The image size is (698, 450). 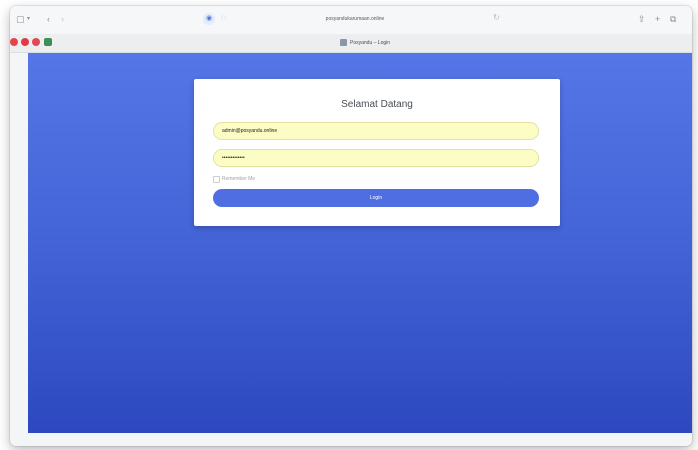 What do you see at coordinates (657, 19) in the screenshot?
I see `new-tab-icon: +` at bounding box center [657, 19].